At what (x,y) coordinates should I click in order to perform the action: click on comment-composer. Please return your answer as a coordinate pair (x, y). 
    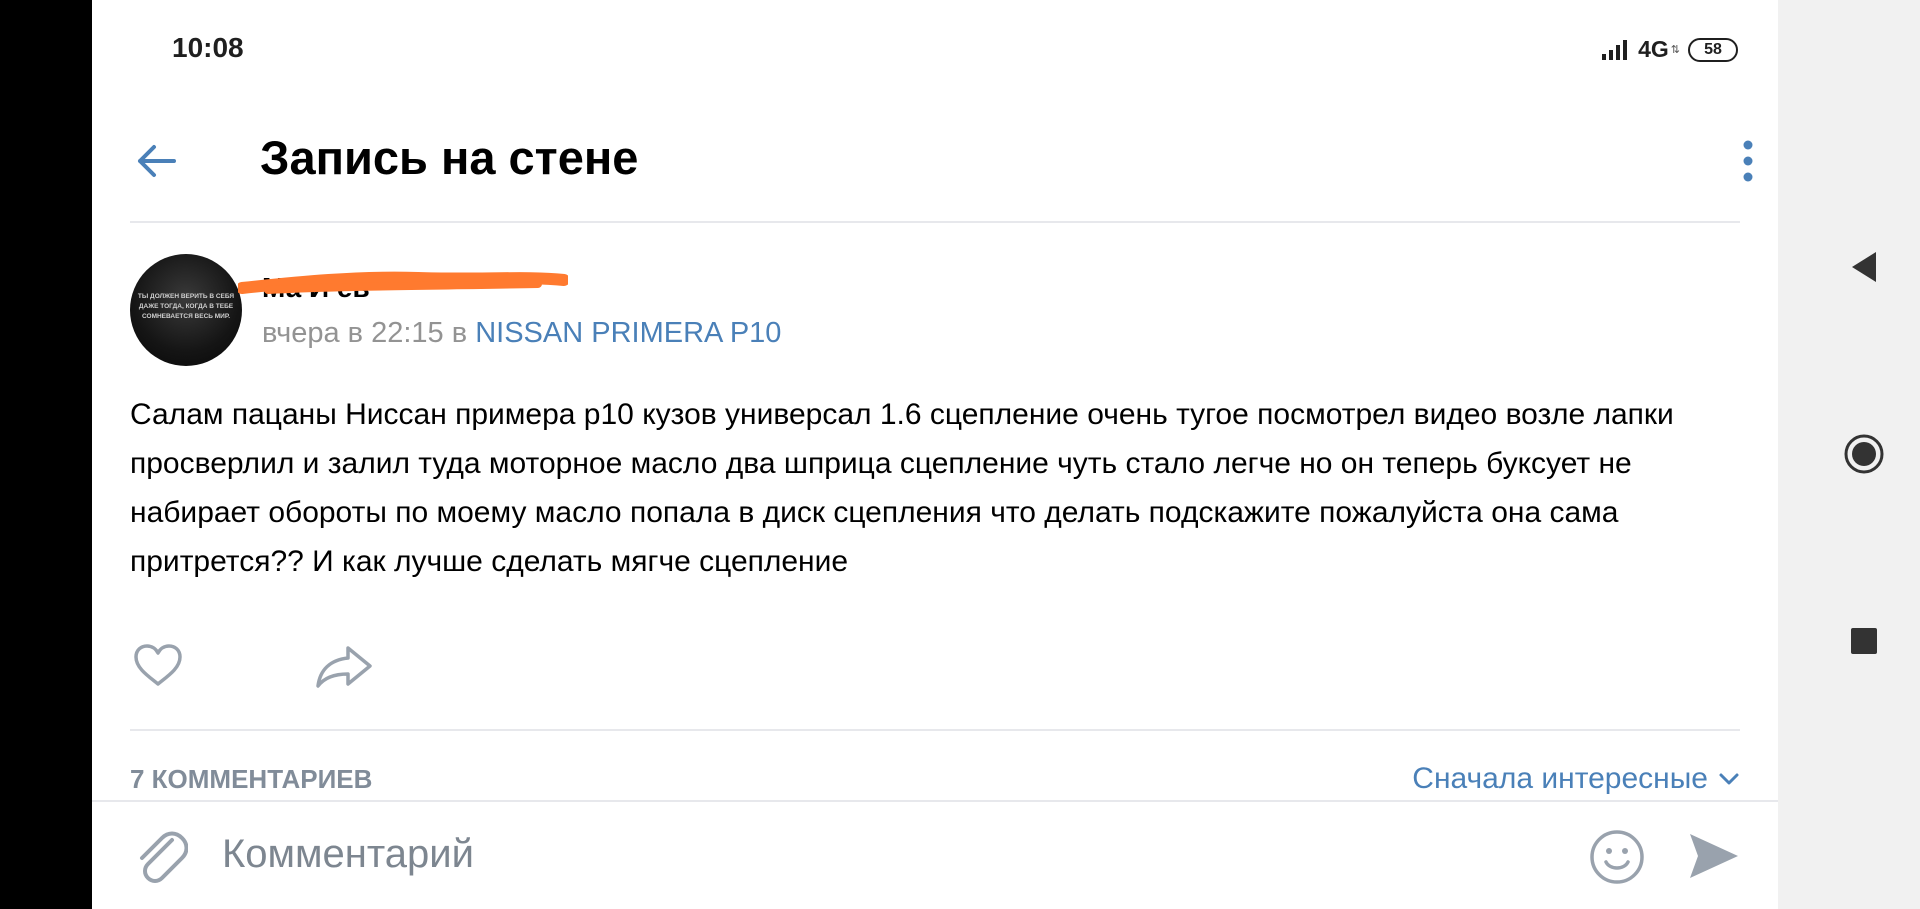
    Looking at the image, I should click on (935, 854).